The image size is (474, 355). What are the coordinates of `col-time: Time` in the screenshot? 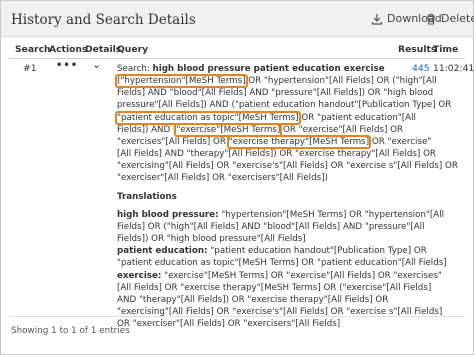 It's located at (445, 49).